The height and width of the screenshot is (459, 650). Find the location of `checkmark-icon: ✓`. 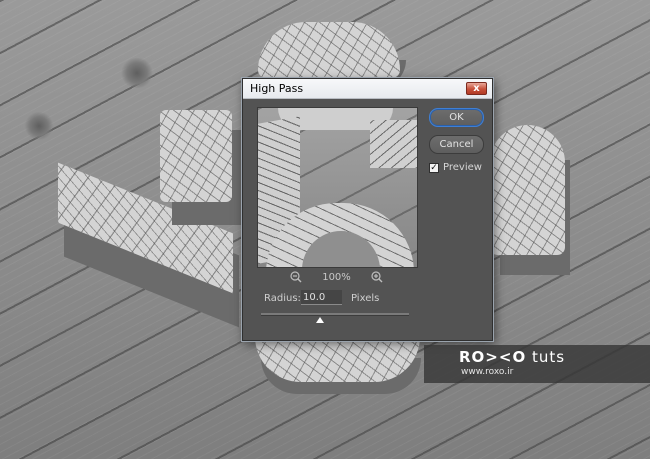

checkmark-icon: ✓ is located at coordinates (434, 168).